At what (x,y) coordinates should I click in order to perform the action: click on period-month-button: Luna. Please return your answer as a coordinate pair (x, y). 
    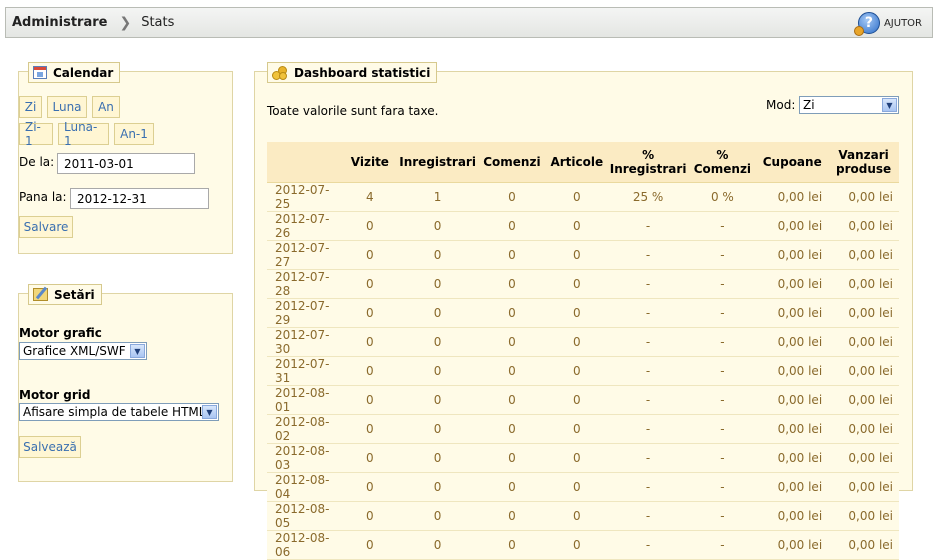
    Looking at the image, I should click on (67, 107).